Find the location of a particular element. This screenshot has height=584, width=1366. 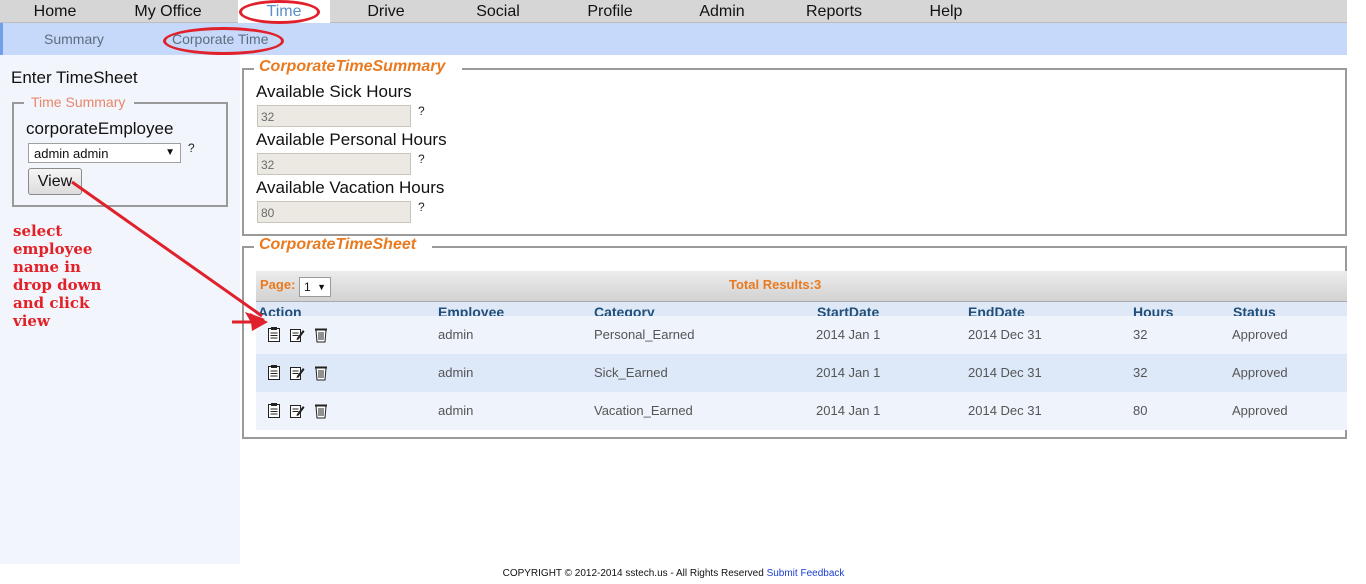

cell-category: Personal_Earned is located at coordinates (644, 334).